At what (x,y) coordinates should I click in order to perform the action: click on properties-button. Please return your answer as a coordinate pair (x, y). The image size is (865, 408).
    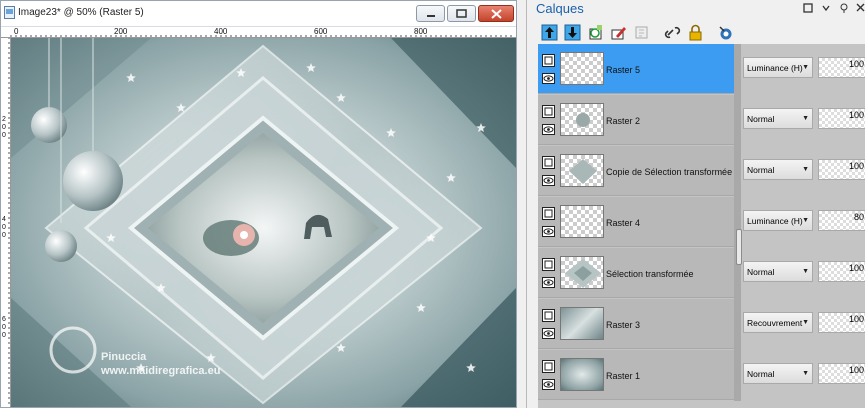
    Looking at the image, I should click on (641, 32).